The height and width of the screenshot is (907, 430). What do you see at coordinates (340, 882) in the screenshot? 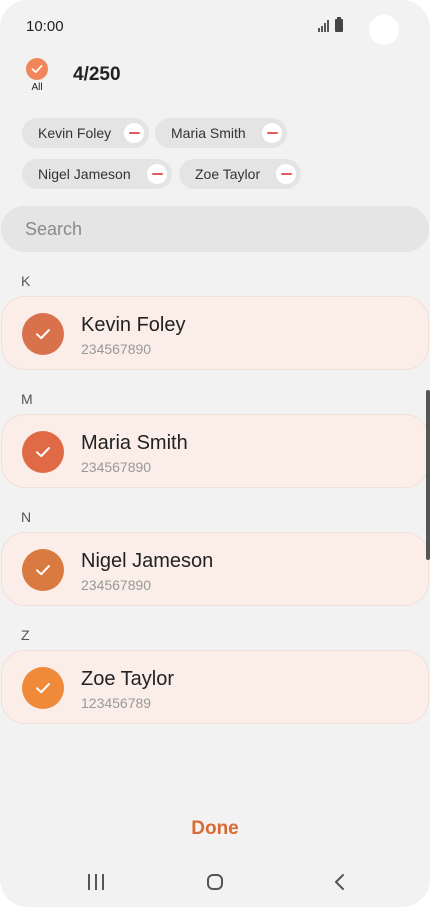
I see `back-icon` at bounding box center [340, 882].